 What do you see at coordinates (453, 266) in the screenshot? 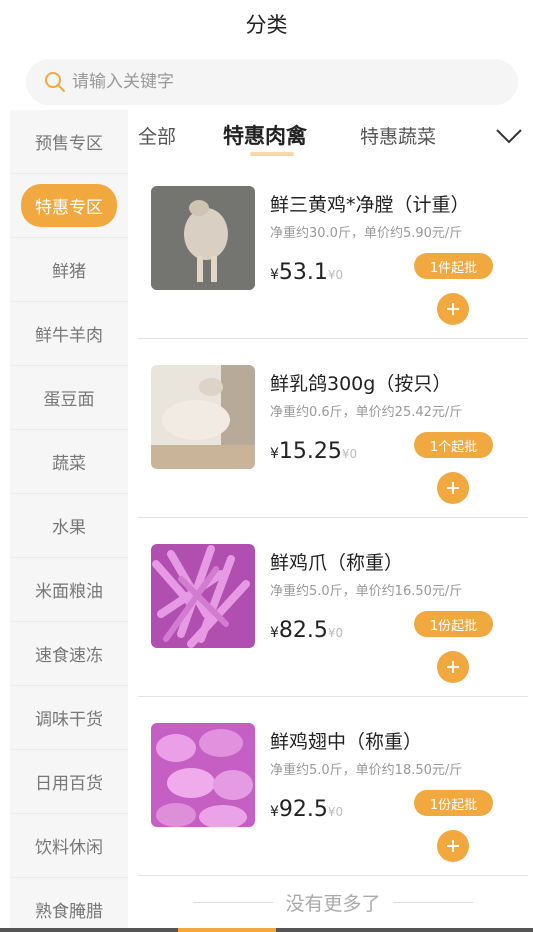
I see `min-order-badge: 1件起批` at bounding box center [453, 266].